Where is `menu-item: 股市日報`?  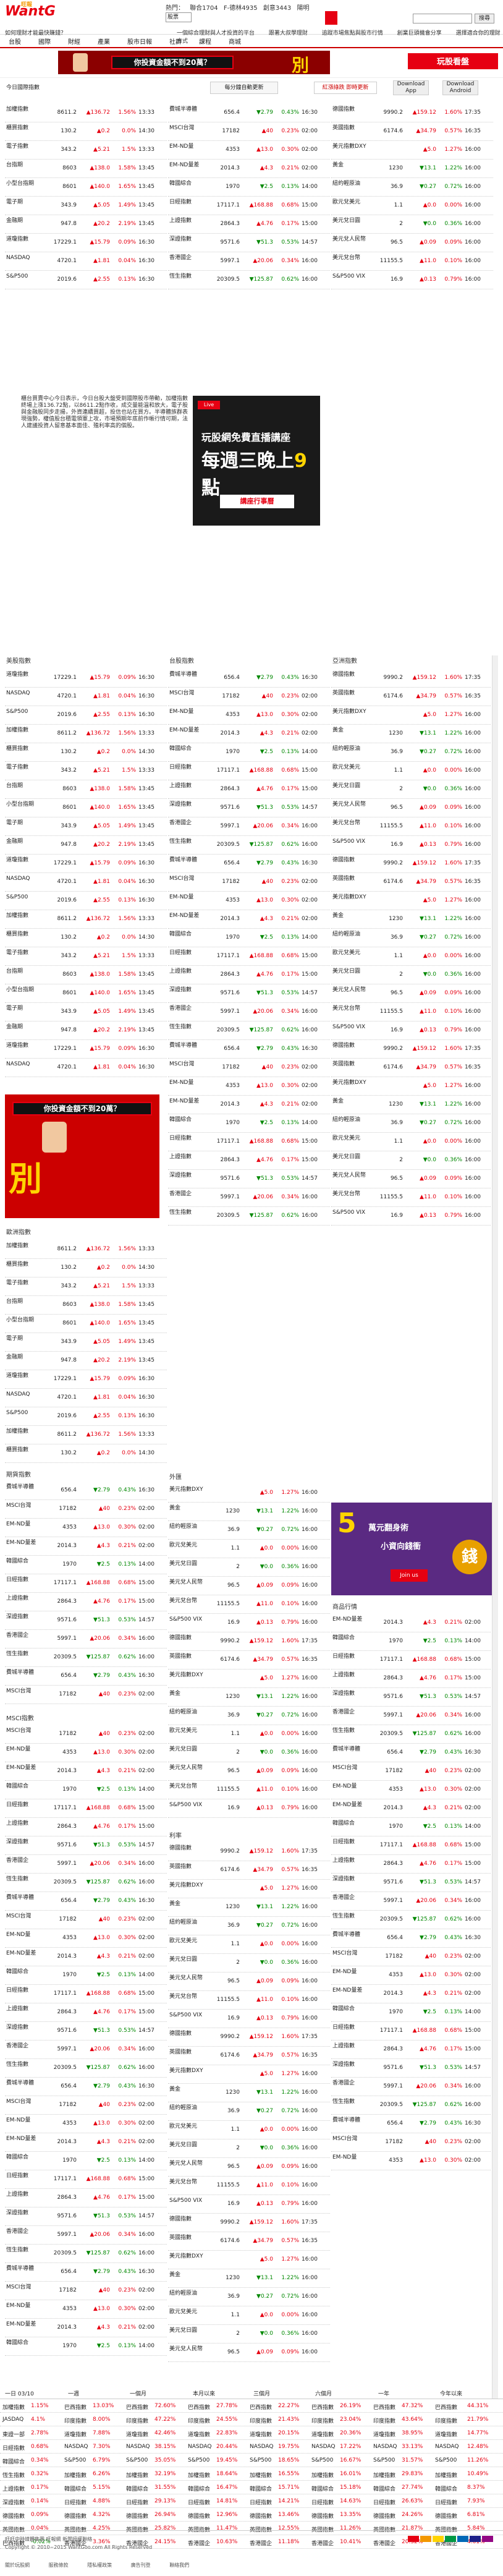 menu-item: 股市日報 is located at coordinates (139, 41).